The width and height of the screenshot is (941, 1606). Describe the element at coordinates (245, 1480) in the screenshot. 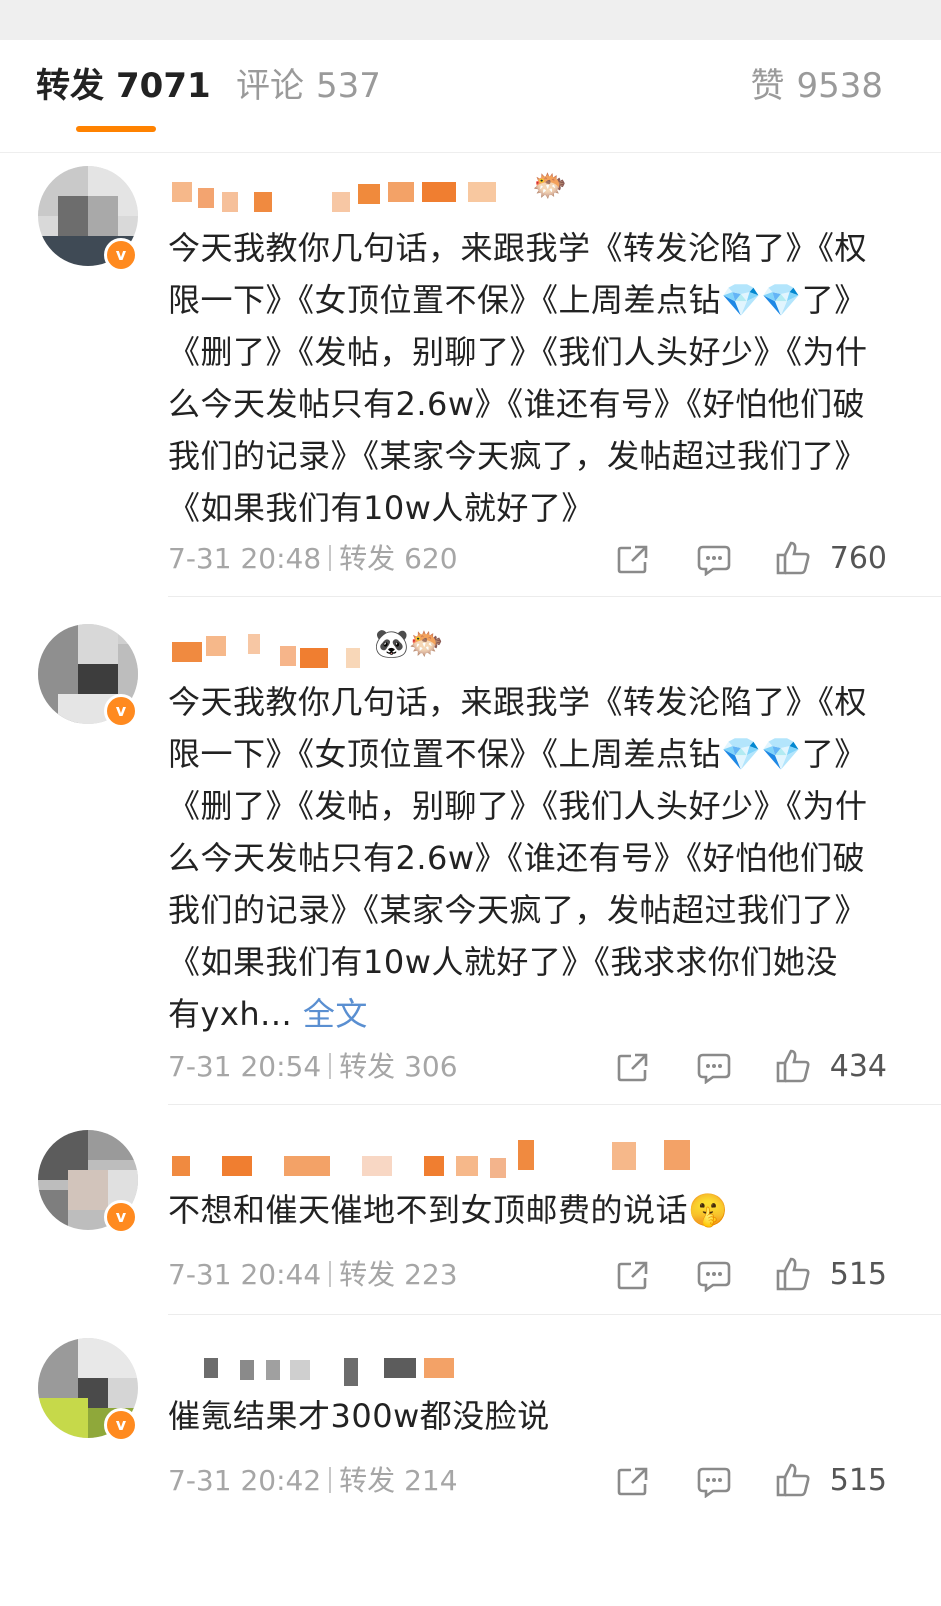

I see `repost-time: 7-31 20:42` at that location.